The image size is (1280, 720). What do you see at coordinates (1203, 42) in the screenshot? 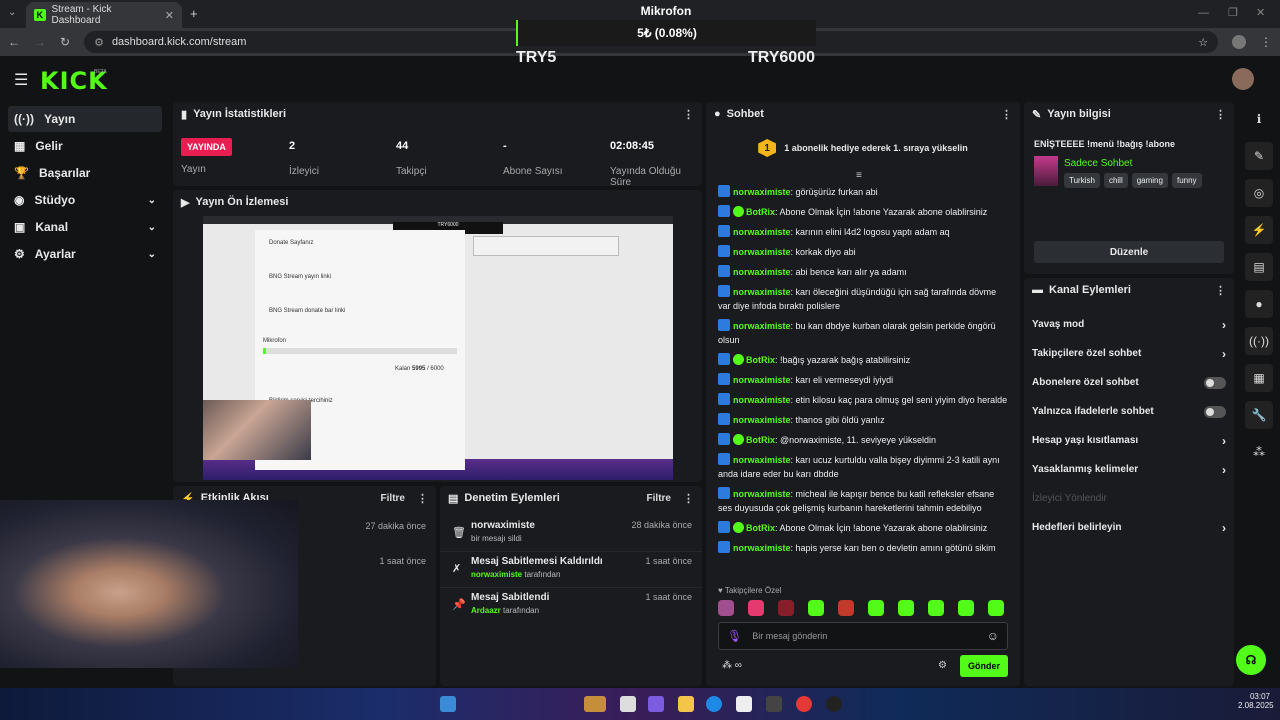
I see `bookmark-star-icon: ☆` at bounding box center [1203, 42].